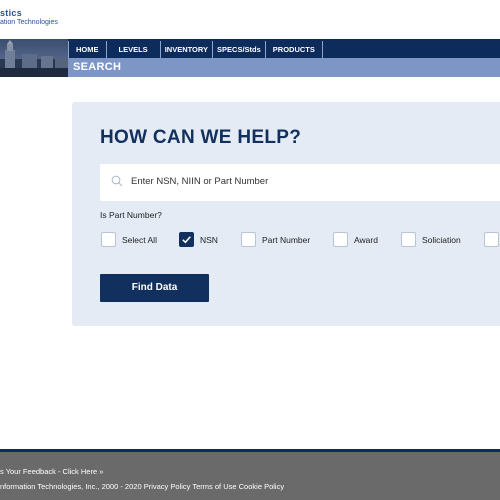 Image resolution: width=500 pixels, height=500 pixels. Describe the element at coordinates (134, 49) in the screenshot. I see `nav-levels: LEVELS` at that location.